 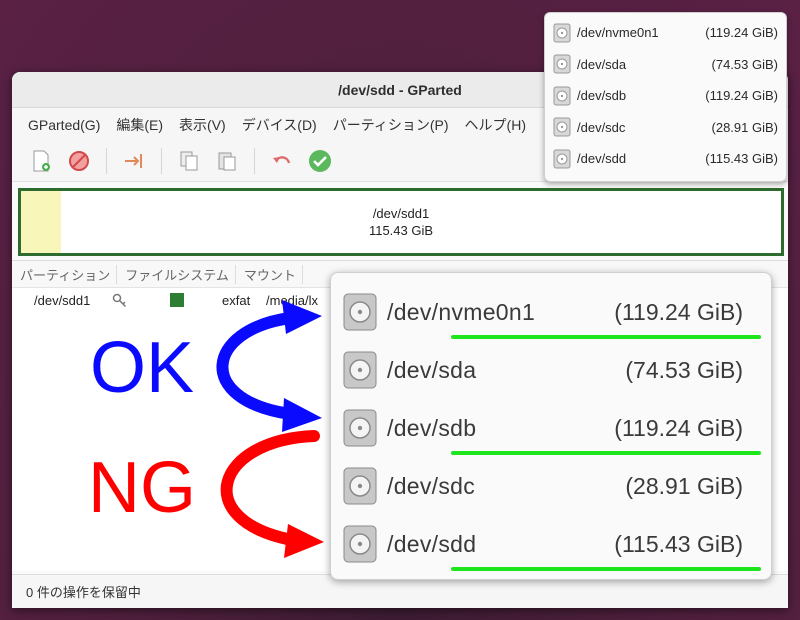 What do you see at coordinates (176, 274) in the screenshot?
I see `header-filesystem: ファイルシステム` at bounding box center [176, 274].